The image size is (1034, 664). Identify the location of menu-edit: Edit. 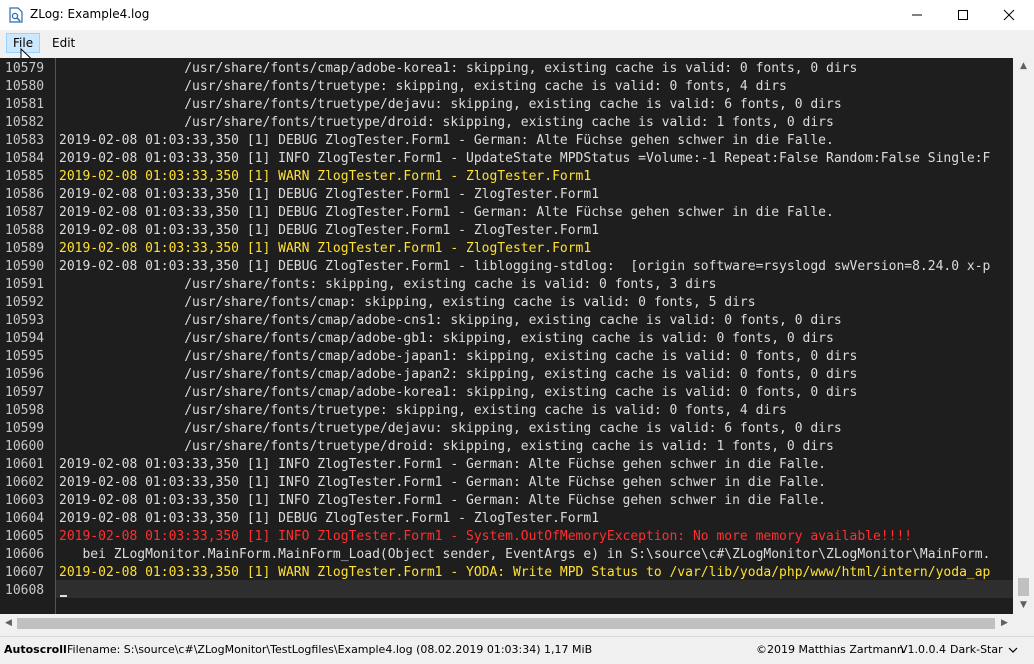
(63, 43).